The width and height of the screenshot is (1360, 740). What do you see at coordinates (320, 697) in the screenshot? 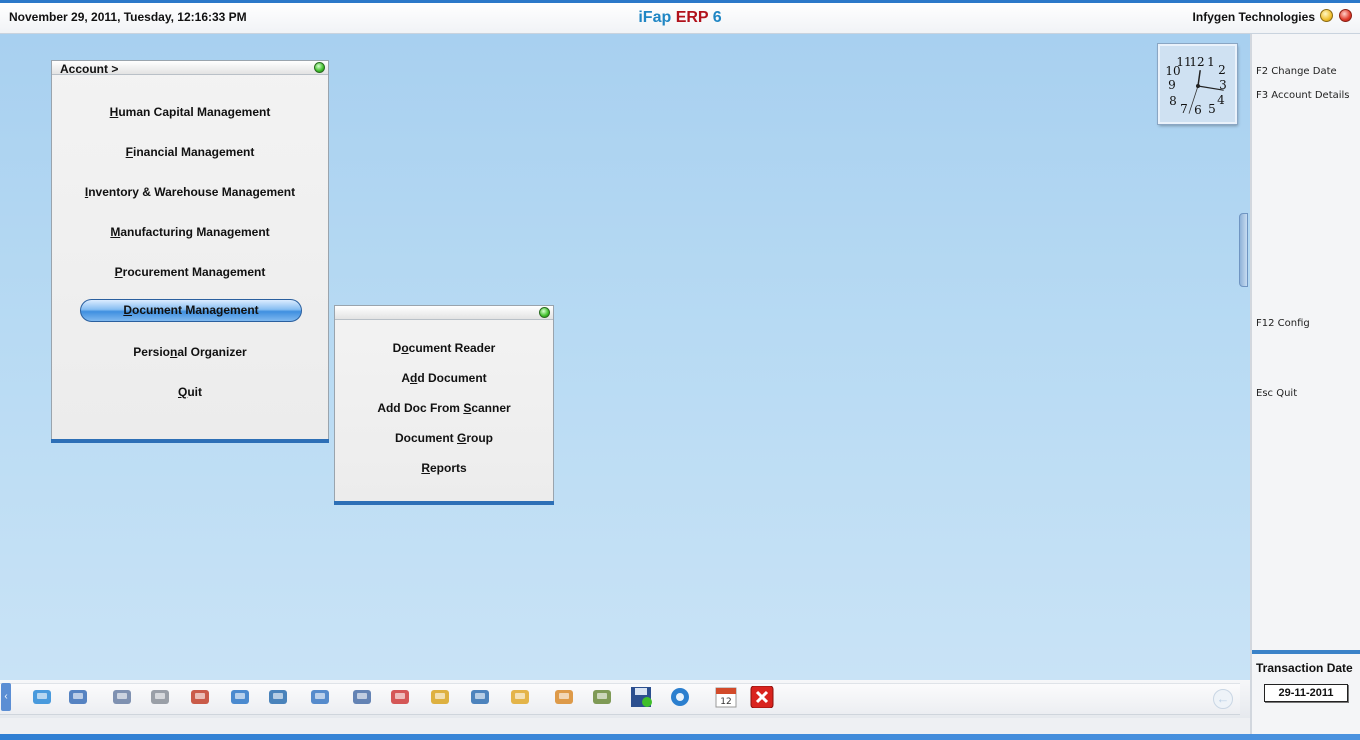
I see `window-icon` at bounding box center [320, 697].